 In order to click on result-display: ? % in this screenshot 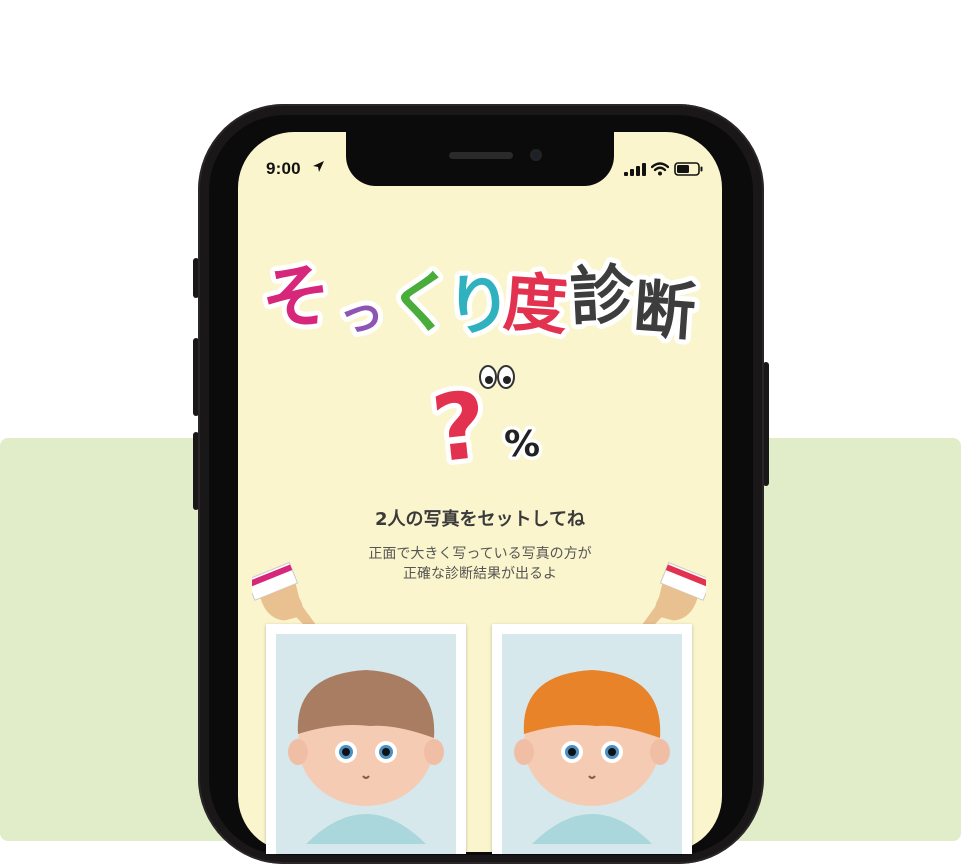, I will do `click(490, 424)`.